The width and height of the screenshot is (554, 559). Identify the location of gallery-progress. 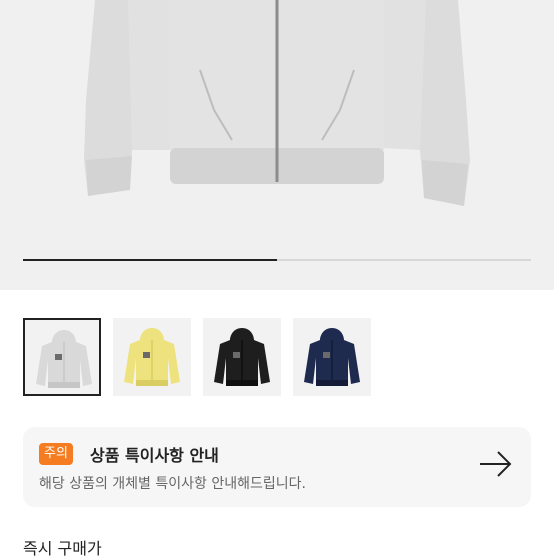
(277, 260).